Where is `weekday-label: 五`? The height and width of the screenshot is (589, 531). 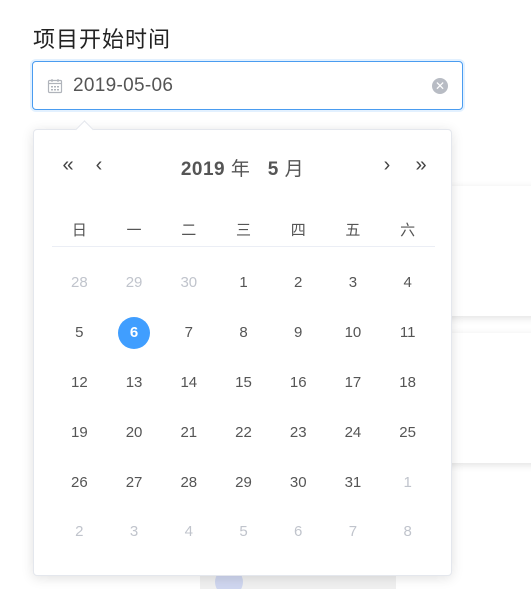 weekday-label: 五 is located at coordinates (353, 230).